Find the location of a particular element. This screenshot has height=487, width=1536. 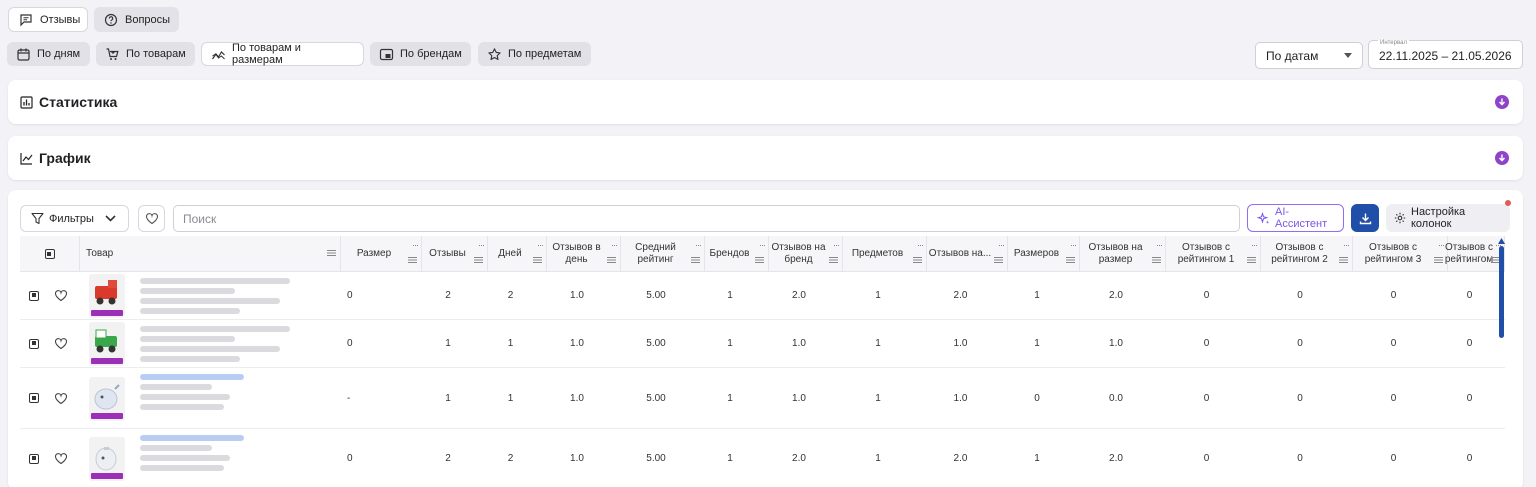

cell-reviews: 2 is located at coordinates (448, 458).